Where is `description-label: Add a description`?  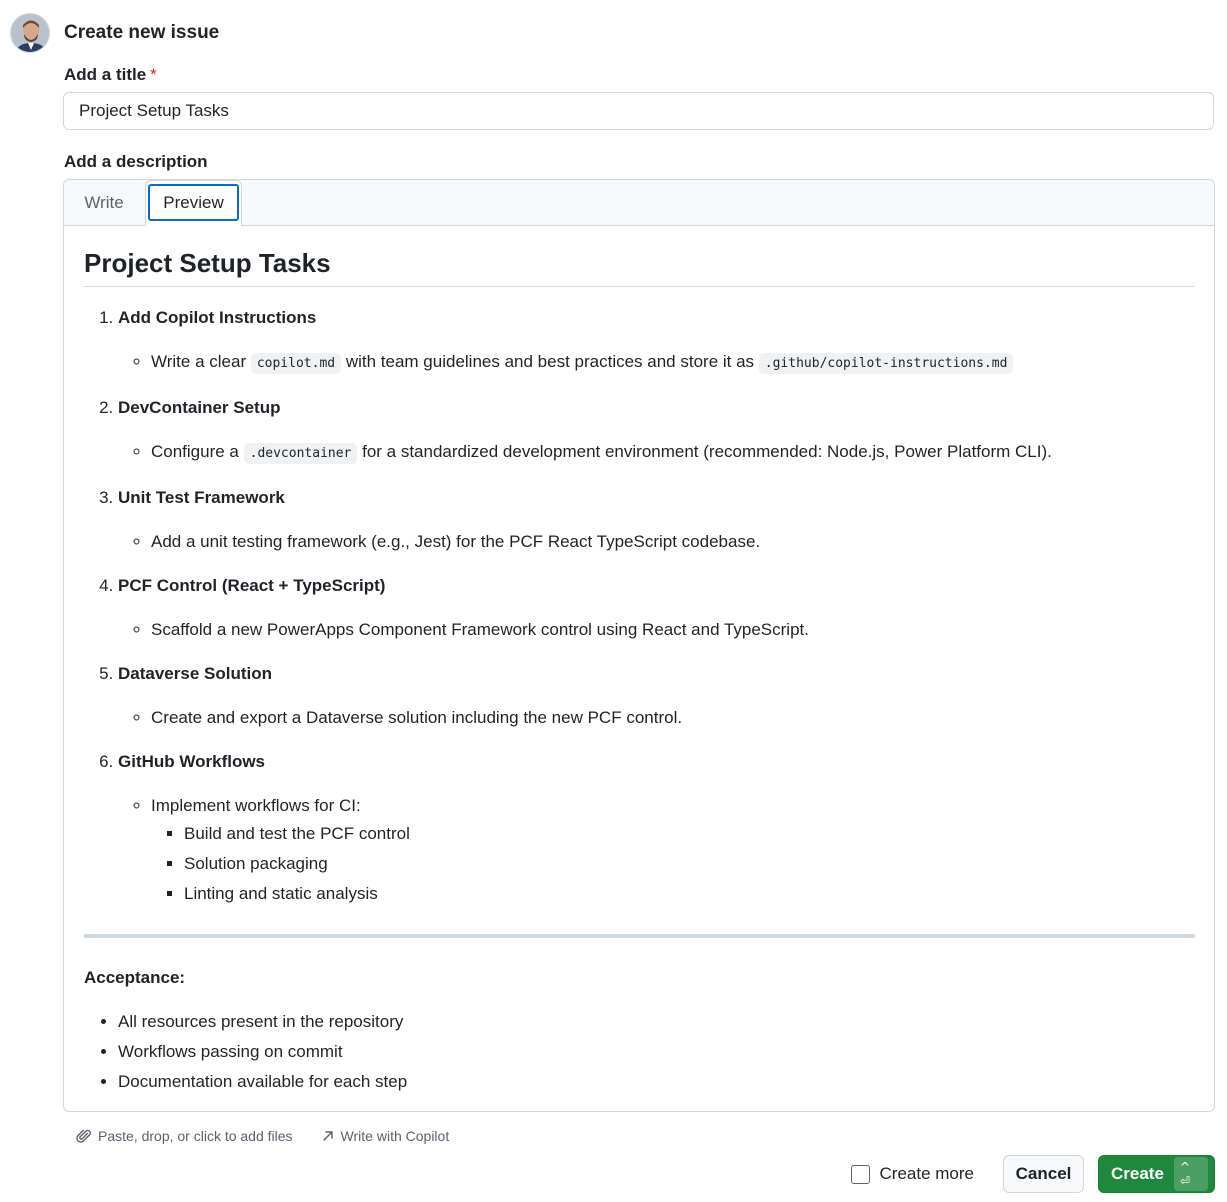
description-label: Add a description is located at coordinates (136, 161).